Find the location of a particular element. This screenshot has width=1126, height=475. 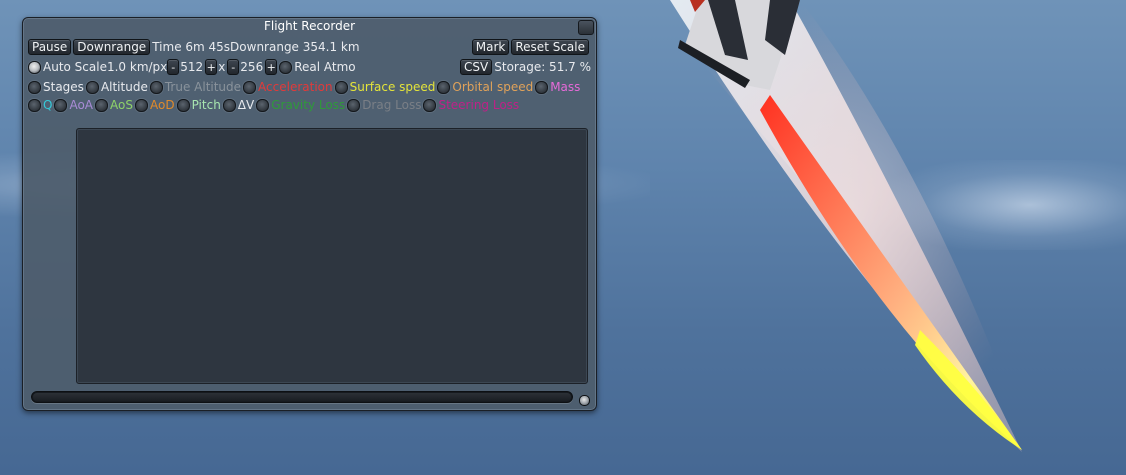

km-per-px-readout: 1.0 km/px is located at coordinates (137, 67).